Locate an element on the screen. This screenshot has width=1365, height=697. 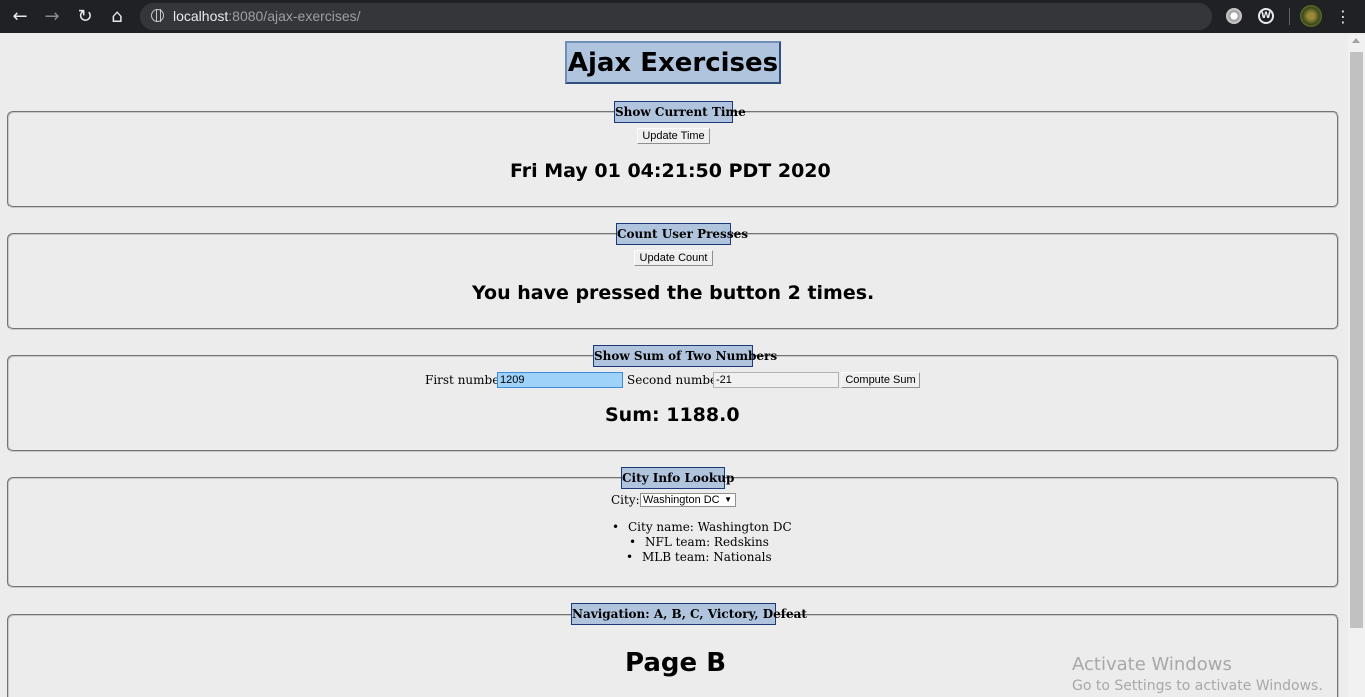
second-number-label: Second number: is located at coordinates (677, 380).